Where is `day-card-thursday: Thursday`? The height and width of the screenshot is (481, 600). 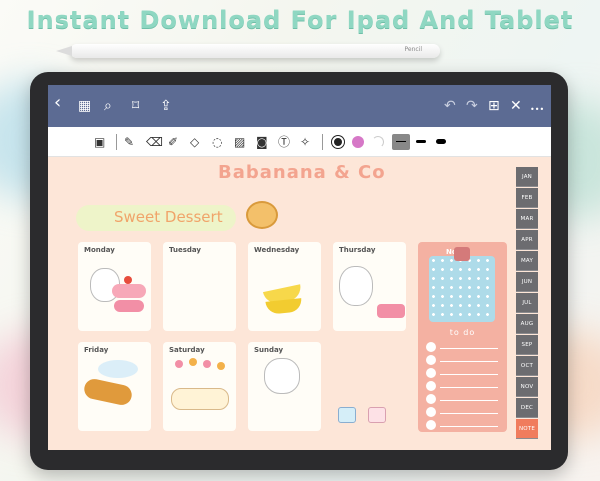
day-card-thursday: Thursday is located at coordinates (369, 286).